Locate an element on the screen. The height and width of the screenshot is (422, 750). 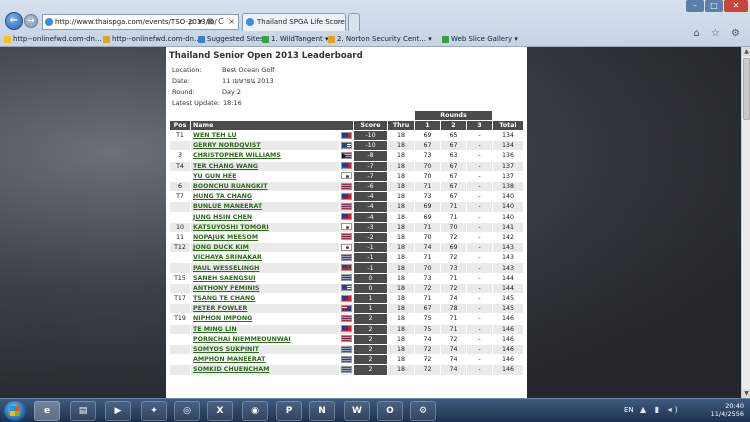
favorite-item: Suggested Sites ▾ is located at coordinates (233, 39).